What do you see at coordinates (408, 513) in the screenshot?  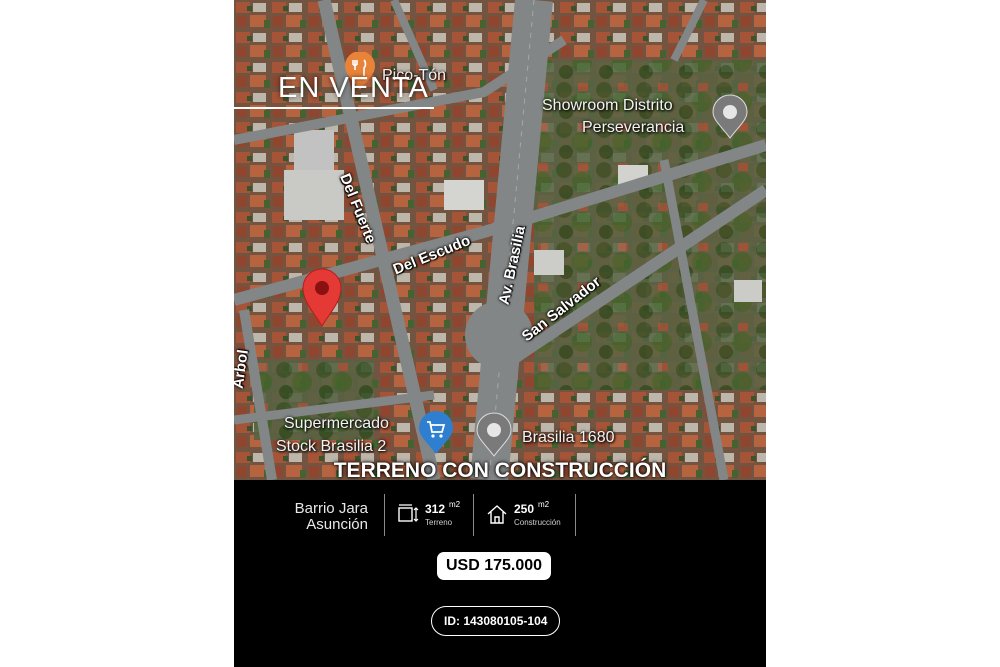 I see `land-area-icon` at bounding box center [408, 513].